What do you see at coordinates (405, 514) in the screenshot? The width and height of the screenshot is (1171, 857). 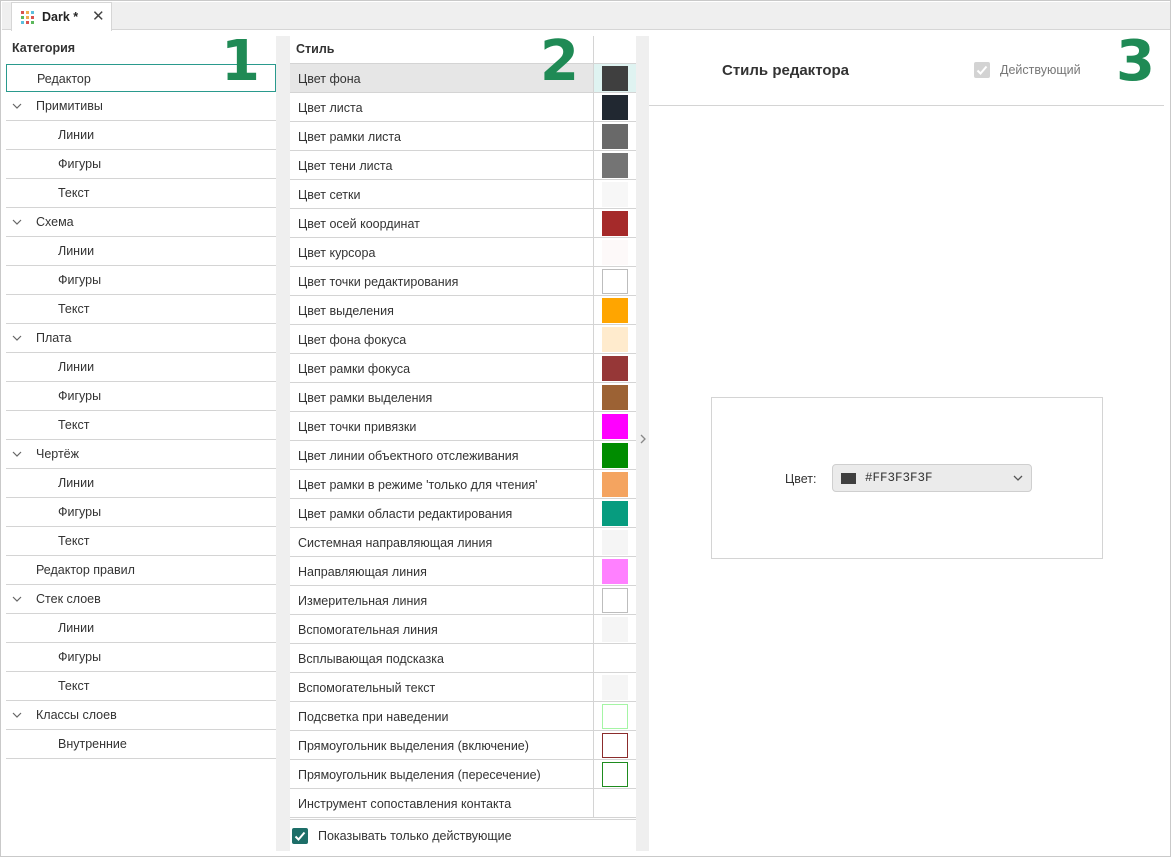 I see `style-row-label: Цвет рамки области редактирования` at bounding box center [405, 514].